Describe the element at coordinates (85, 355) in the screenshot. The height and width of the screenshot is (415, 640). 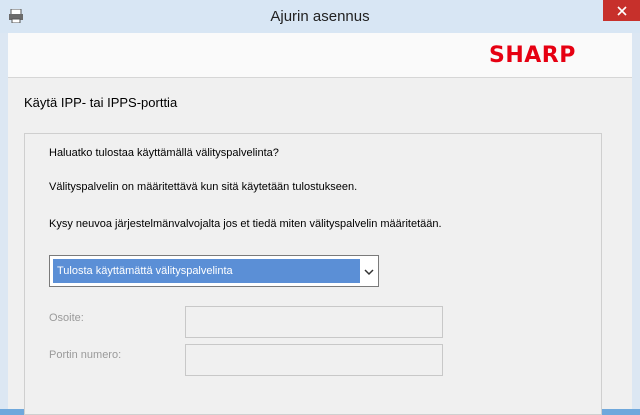
I see `port-label: Portin numero:` at that location.